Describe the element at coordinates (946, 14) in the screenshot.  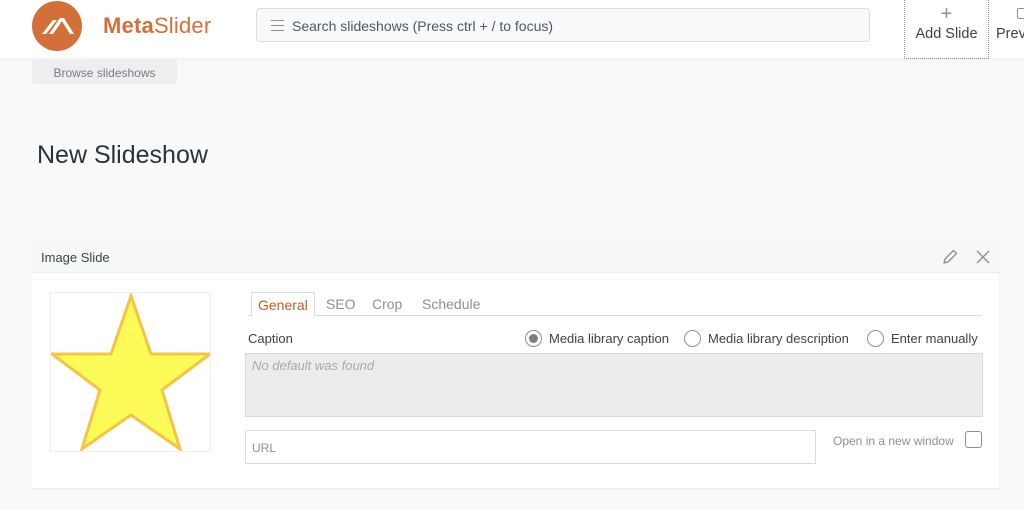
I see `plus-icon: +` at that location.